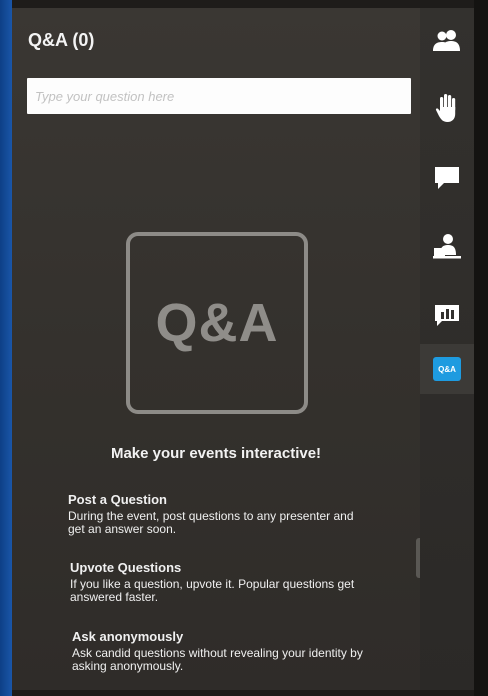 This screenshot has width=488, height=696. Describe the element at coordinates (126, 567) in the screenshot. I see `feature-title: Upvote Questions` at that location.